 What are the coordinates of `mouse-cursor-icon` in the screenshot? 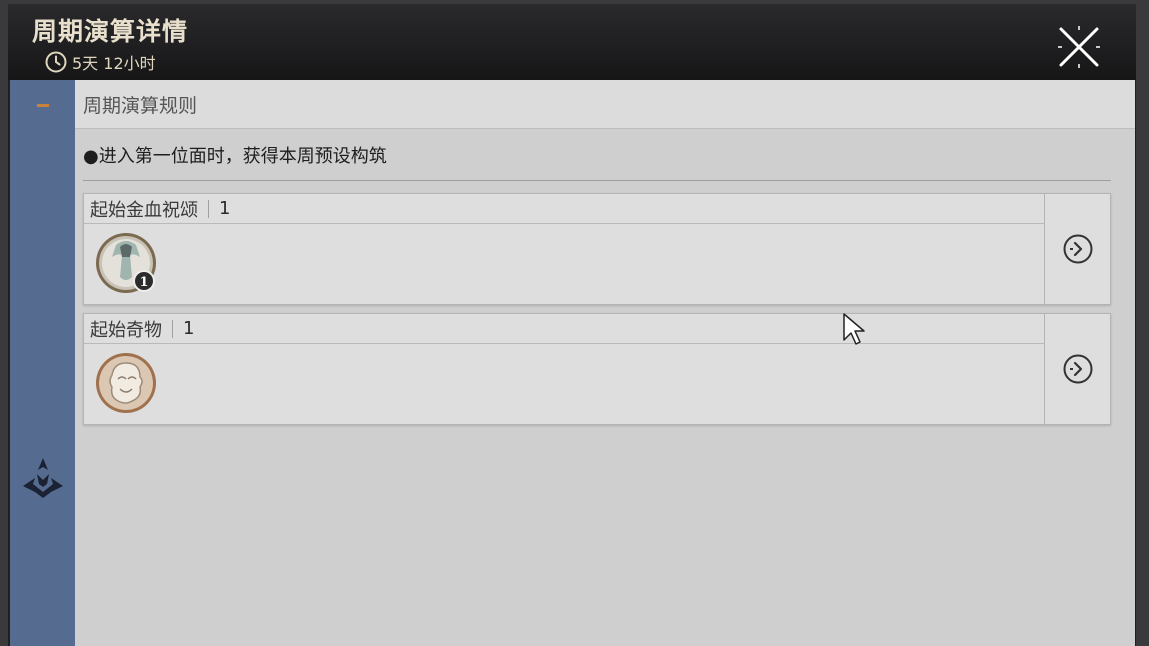 It's located at (854, 329).